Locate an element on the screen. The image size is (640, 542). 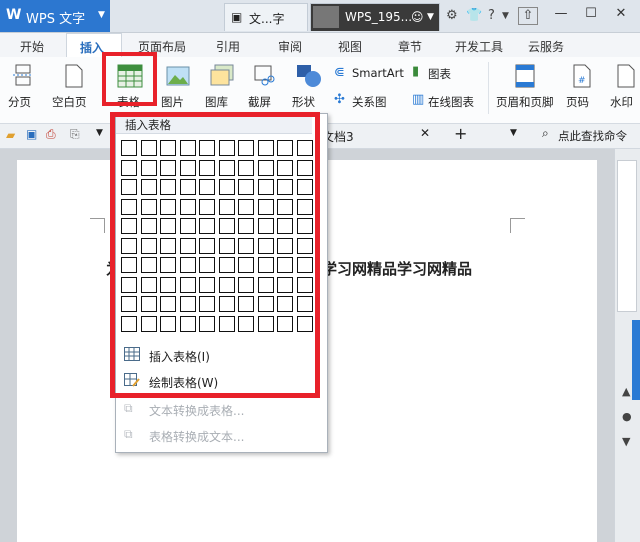
doc-tab-1: ▣ 文...字 is located at coordinates (266, 17).